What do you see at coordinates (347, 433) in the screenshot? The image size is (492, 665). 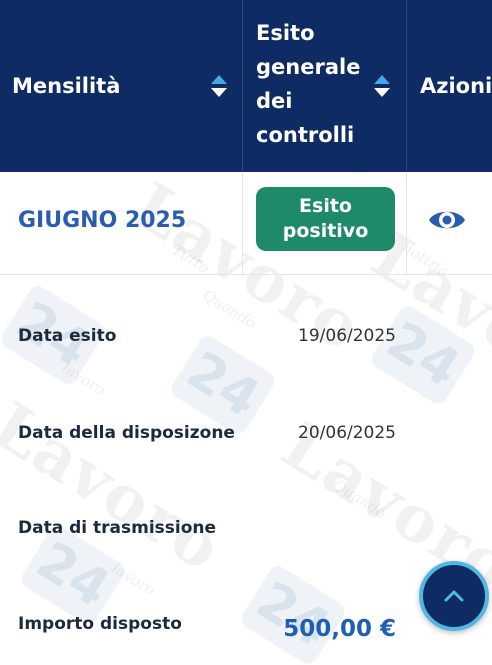 I see `detail-value: 20/06/2025` at bounding box center [347, 433].